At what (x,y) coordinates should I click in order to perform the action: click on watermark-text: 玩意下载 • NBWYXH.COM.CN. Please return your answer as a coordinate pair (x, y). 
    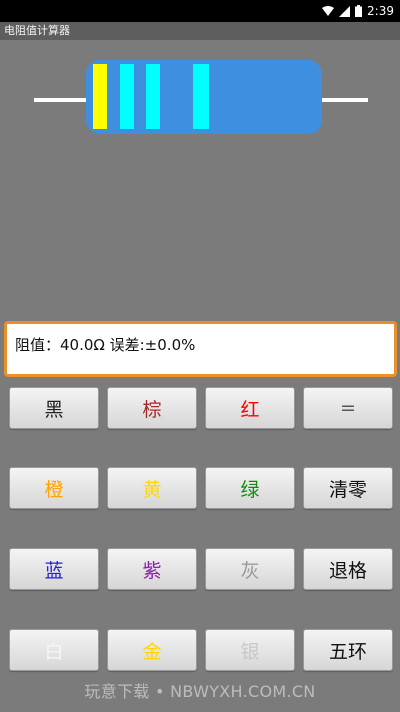
    Looking at the image, I should click on (200, 691).